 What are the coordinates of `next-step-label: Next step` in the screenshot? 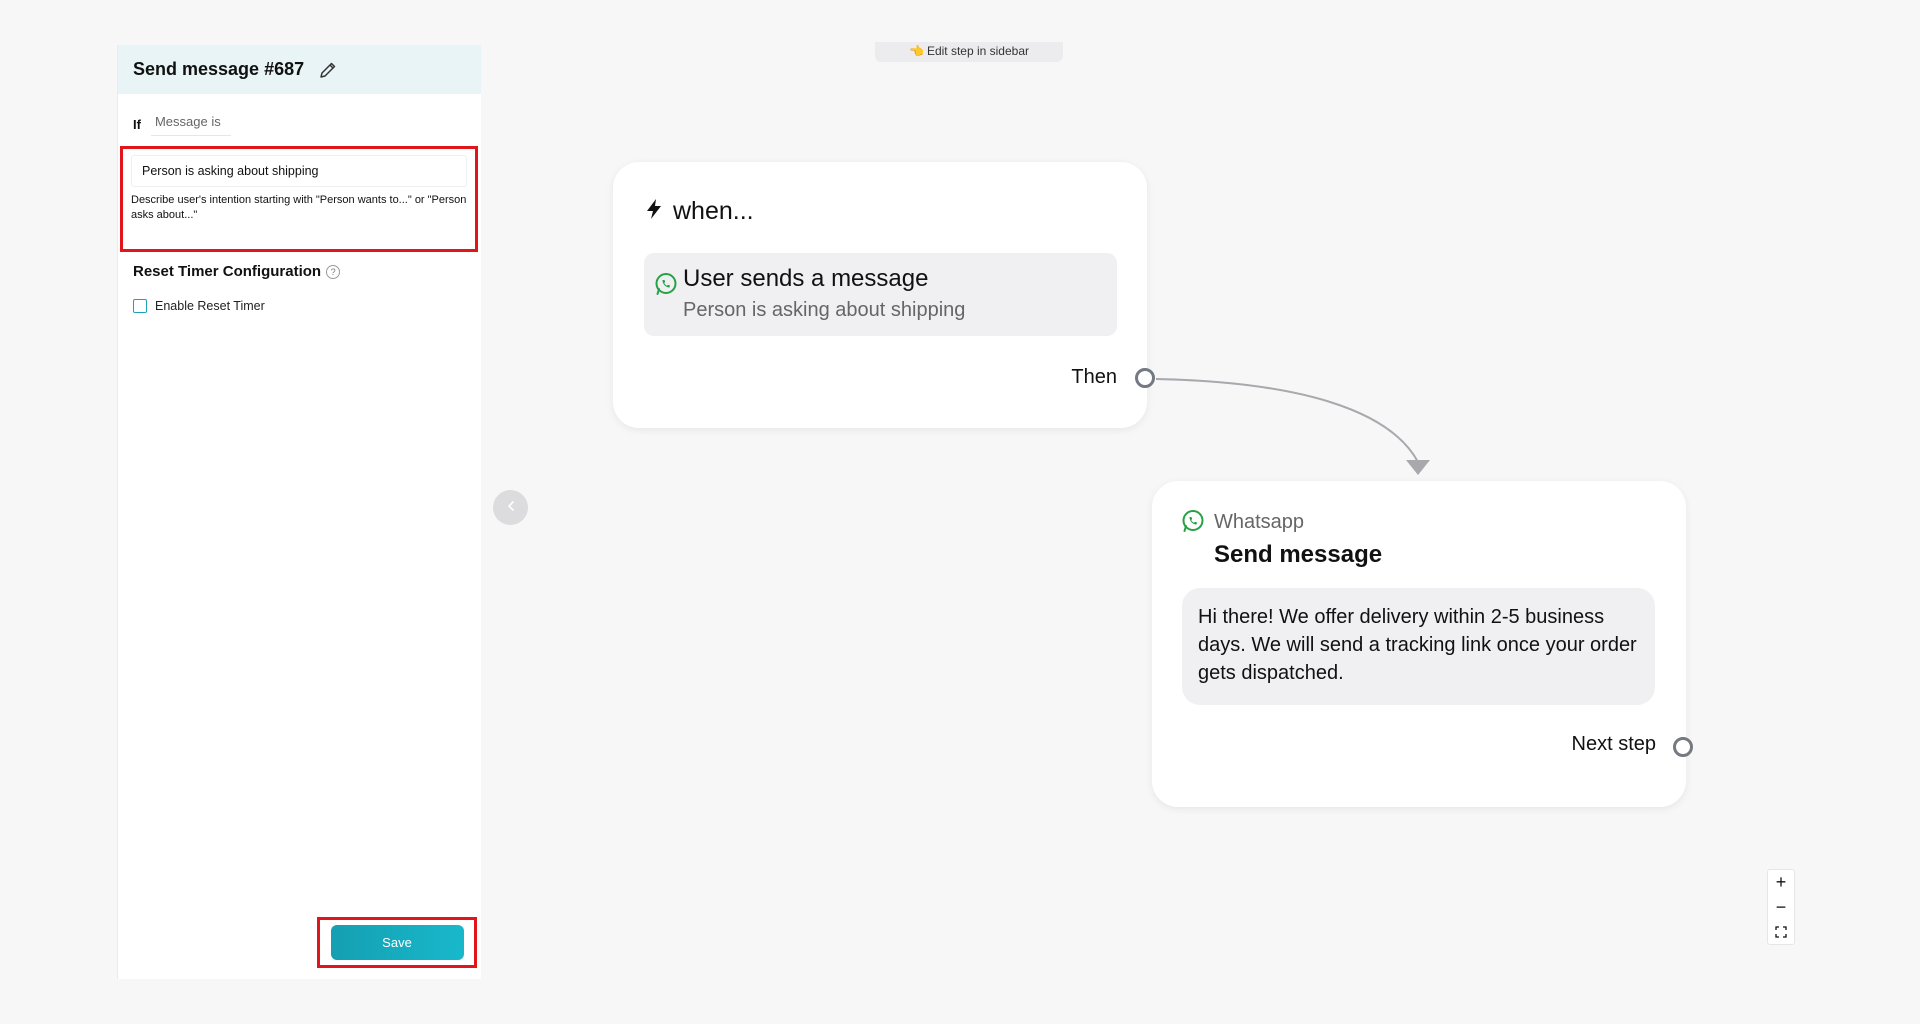 It's located at (1613, 744).